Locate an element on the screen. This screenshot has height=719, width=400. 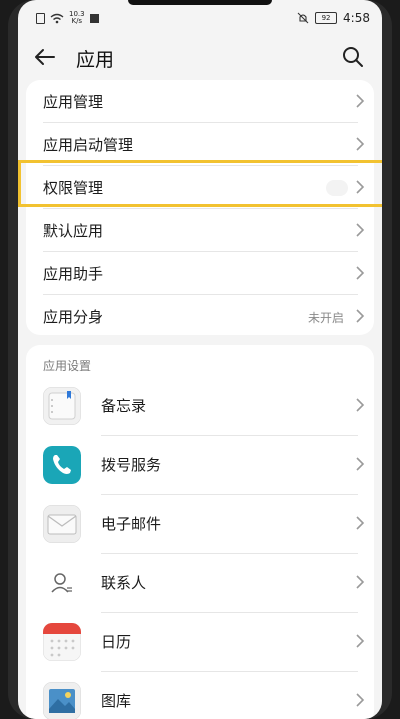
notification-icon is located at coordinates (94, 18).